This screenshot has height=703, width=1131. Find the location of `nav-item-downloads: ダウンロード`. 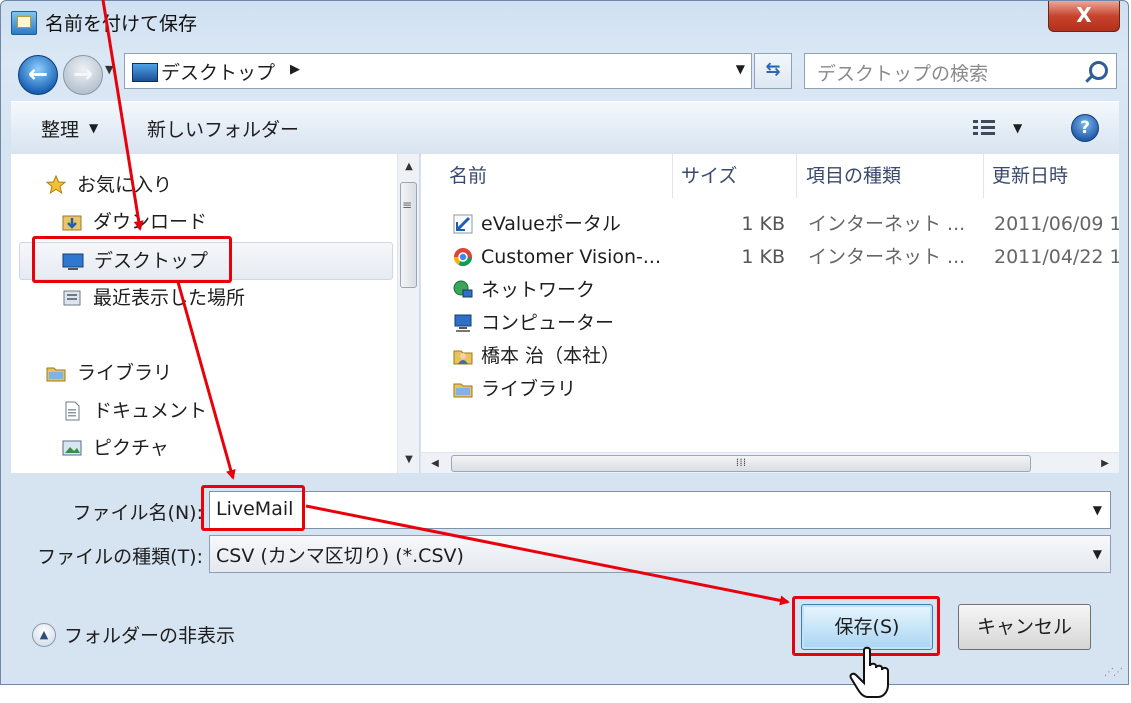

nav-item-downloads: ダウンロード is located at coordinates (221, 222).